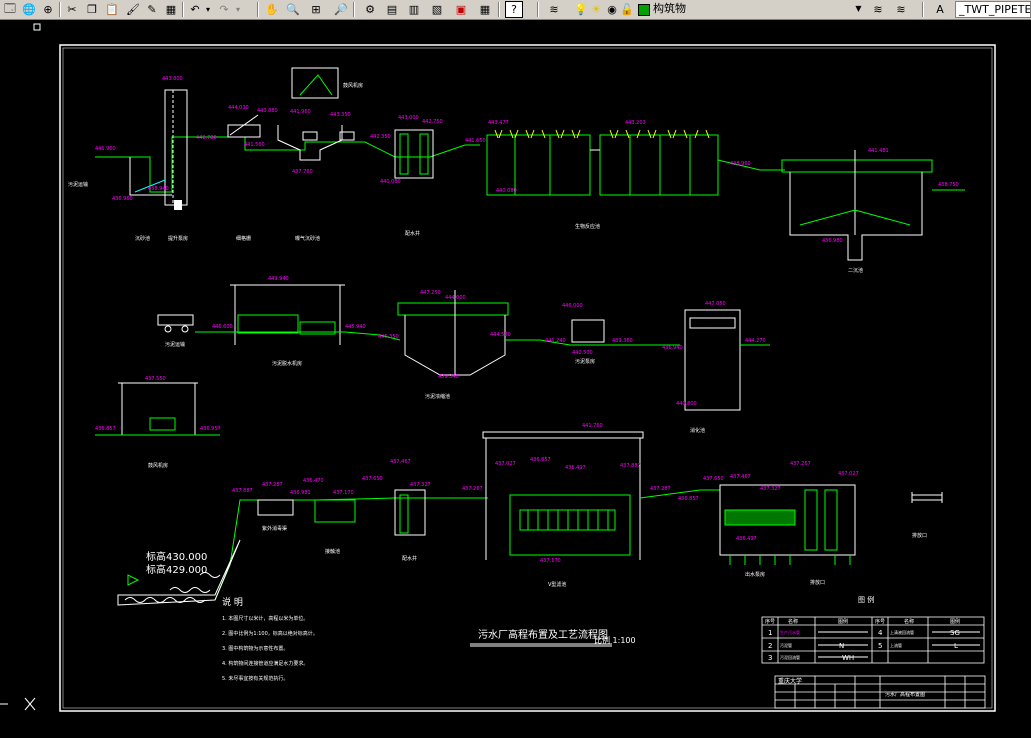  What do you see at coordinates (254, 145) in the screenshot?
I see `elev-label: 441.560` at bounding box center [254, 145].